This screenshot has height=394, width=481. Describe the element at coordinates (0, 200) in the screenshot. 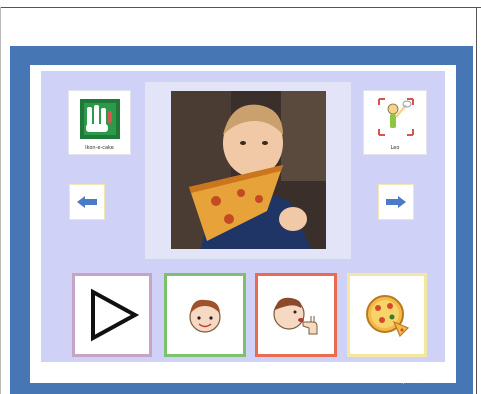

I see `window-left-border` at that location.